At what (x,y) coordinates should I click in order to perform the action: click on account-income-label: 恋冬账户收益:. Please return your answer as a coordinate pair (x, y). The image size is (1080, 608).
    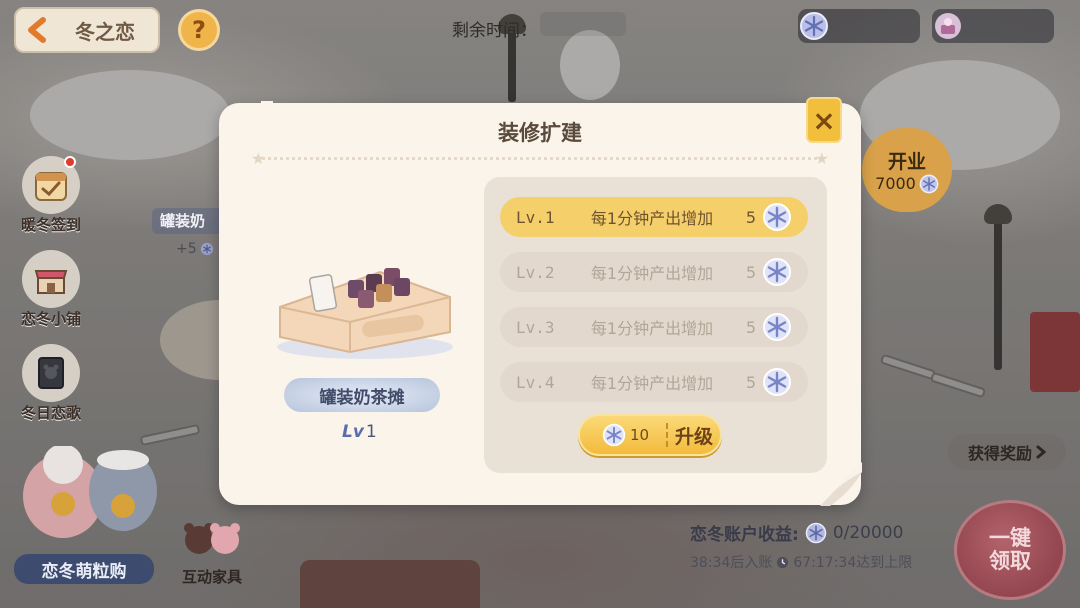
    Looking at the image, I should click on (744, 535).